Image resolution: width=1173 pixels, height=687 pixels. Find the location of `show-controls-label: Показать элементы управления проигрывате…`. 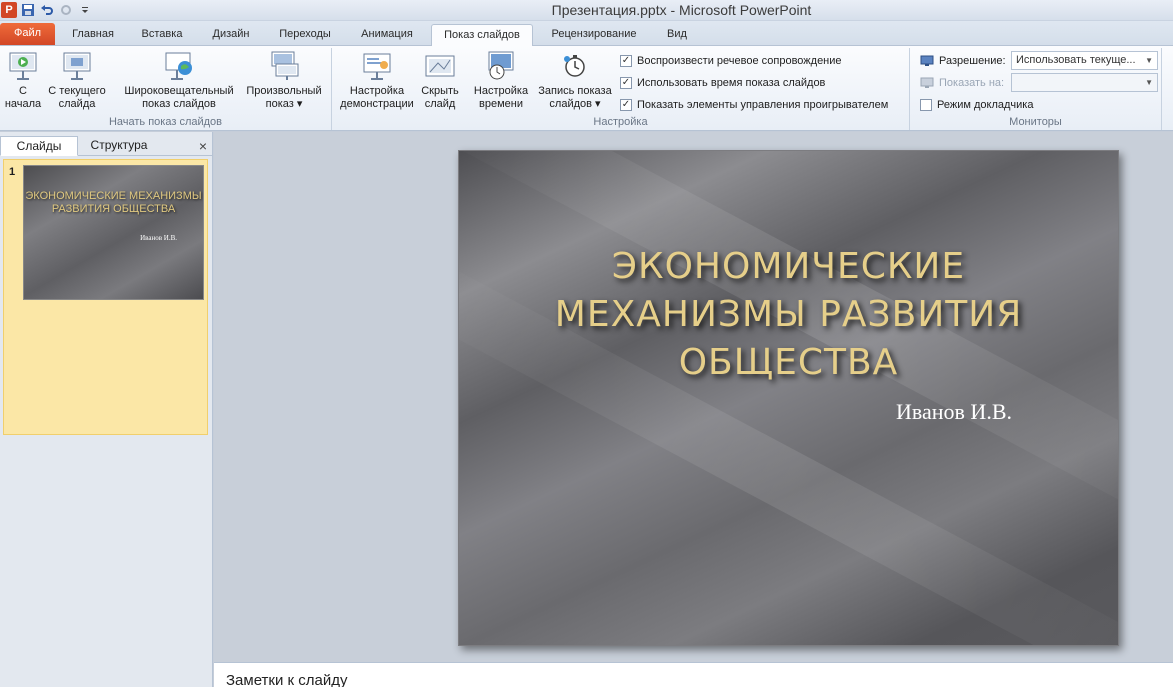

show-controls-label: Показать элементы управления проигрывате… is located at coordinates (763, 105).